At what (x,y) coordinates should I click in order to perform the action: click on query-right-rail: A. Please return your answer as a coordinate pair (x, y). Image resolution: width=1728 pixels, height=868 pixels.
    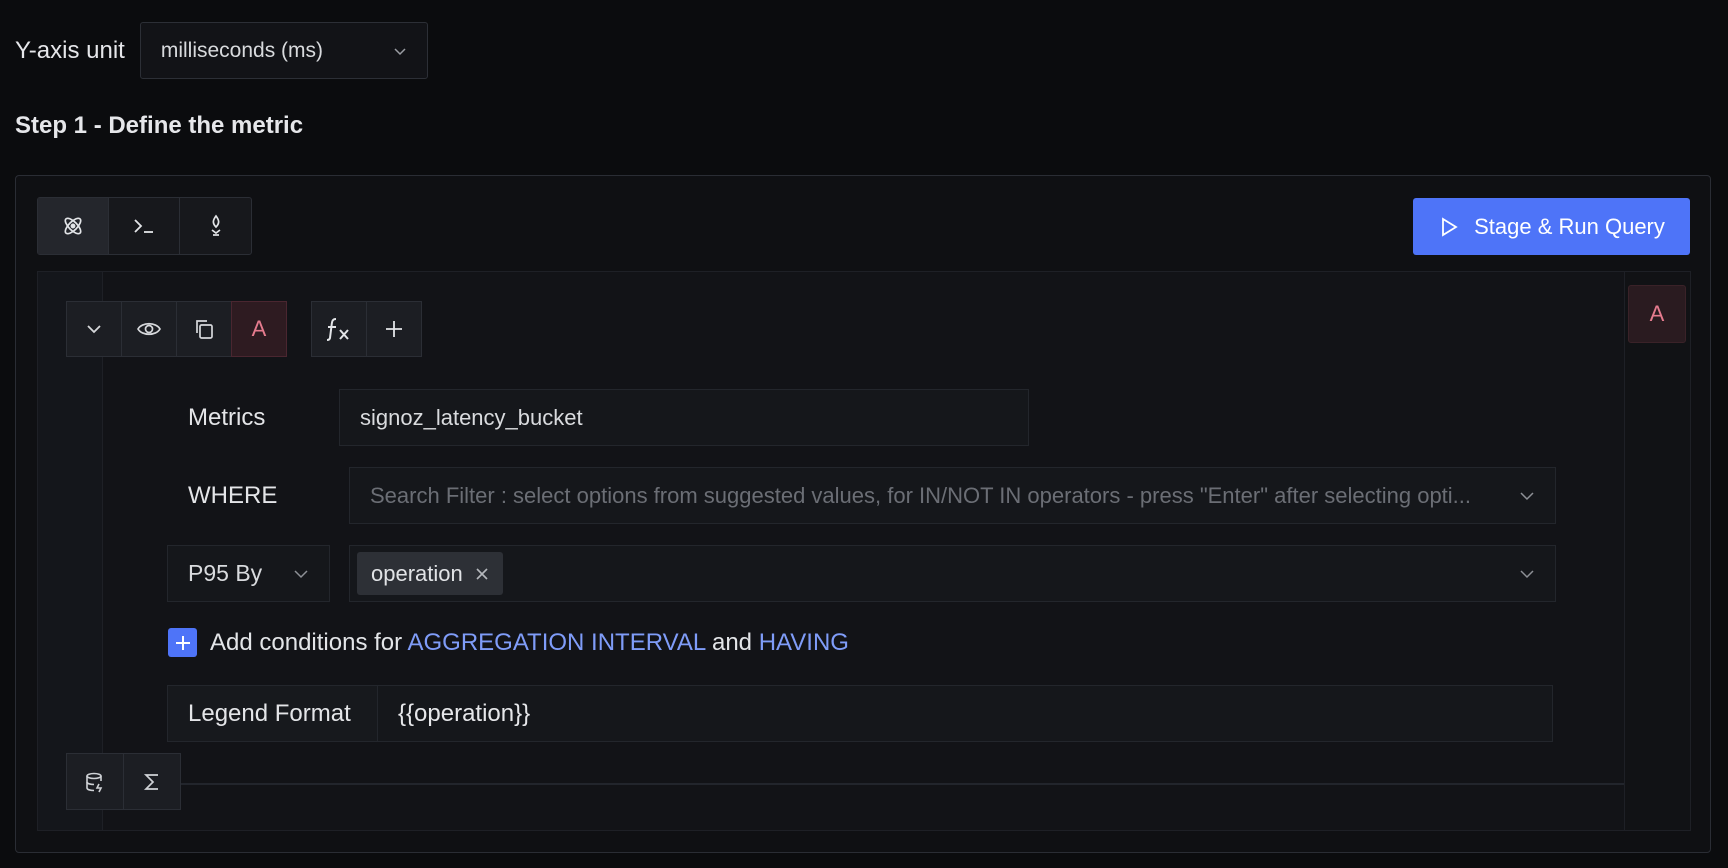
    Looking at the image, I should click on (1657, 551).